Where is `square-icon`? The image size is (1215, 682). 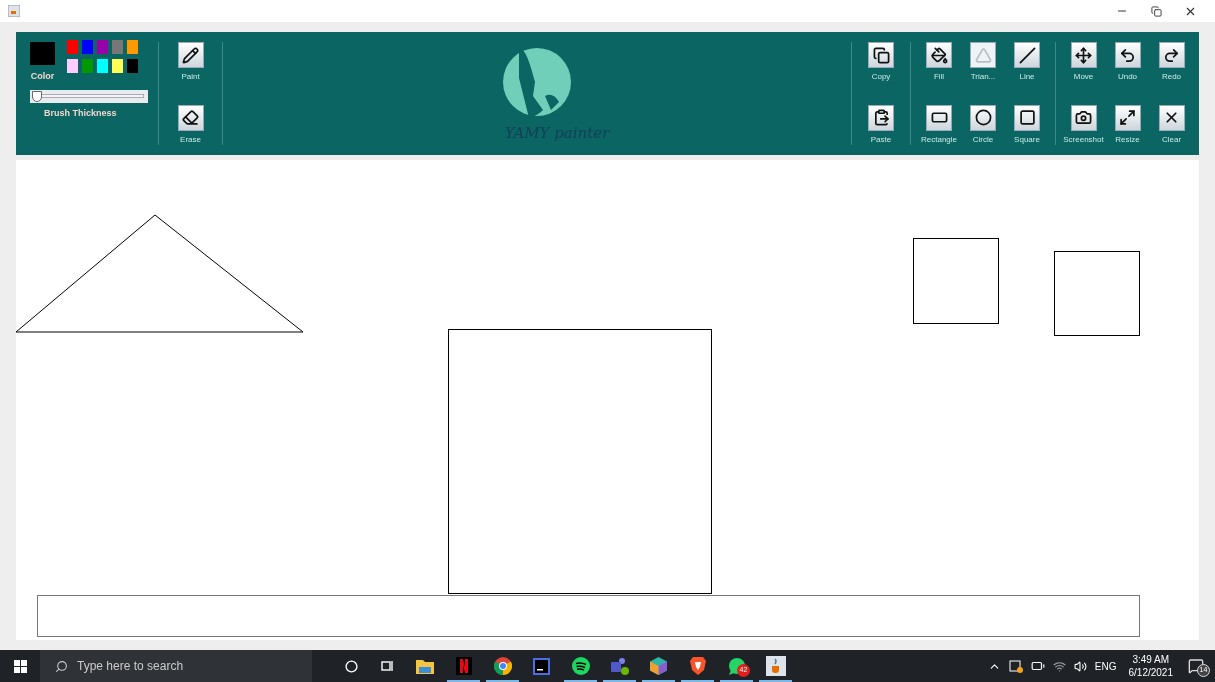
square-icon is located at coordinates (1027, 117).